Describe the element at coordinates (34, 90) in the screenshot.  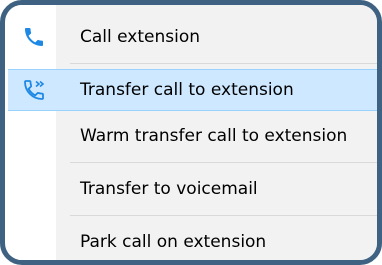
I see `phone-transfer-icon` at that location.